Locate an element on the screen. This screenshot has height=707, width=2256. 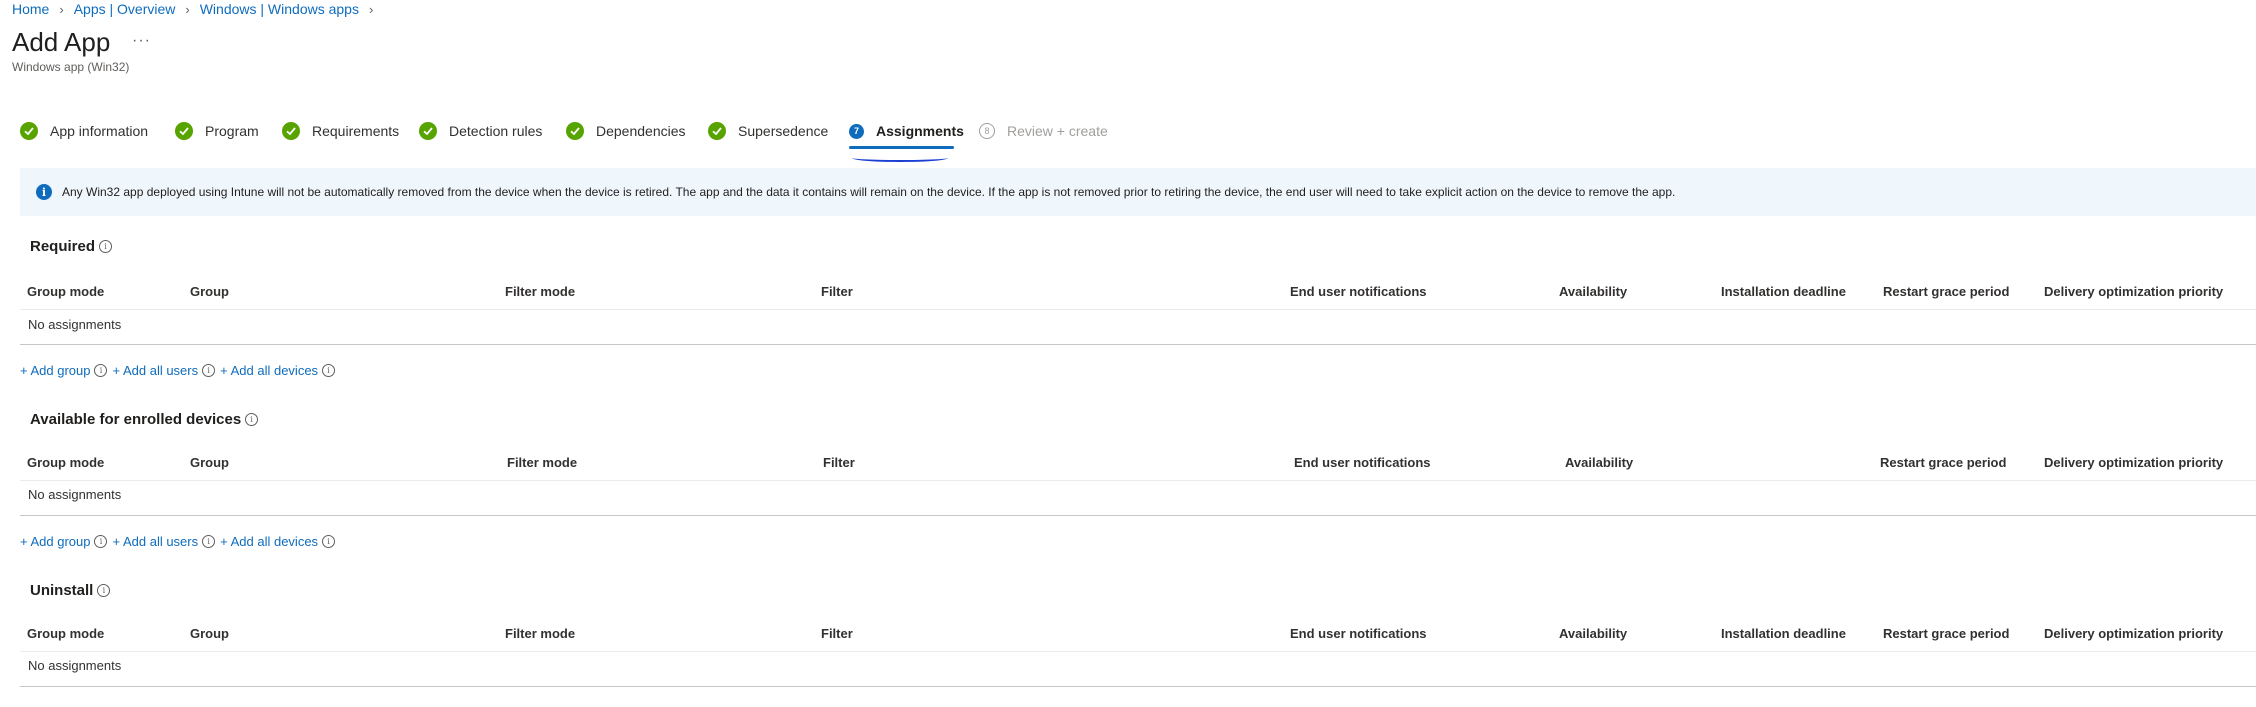
tab-dependencies: Dependencies is located at coordinates (626, 131).